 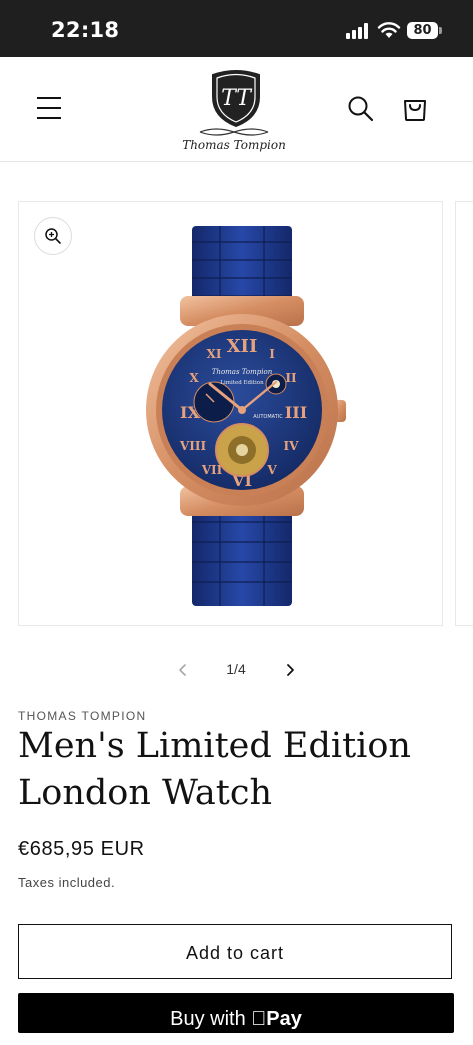 I want to click on wifi-icon, so click(x=389, y=30).